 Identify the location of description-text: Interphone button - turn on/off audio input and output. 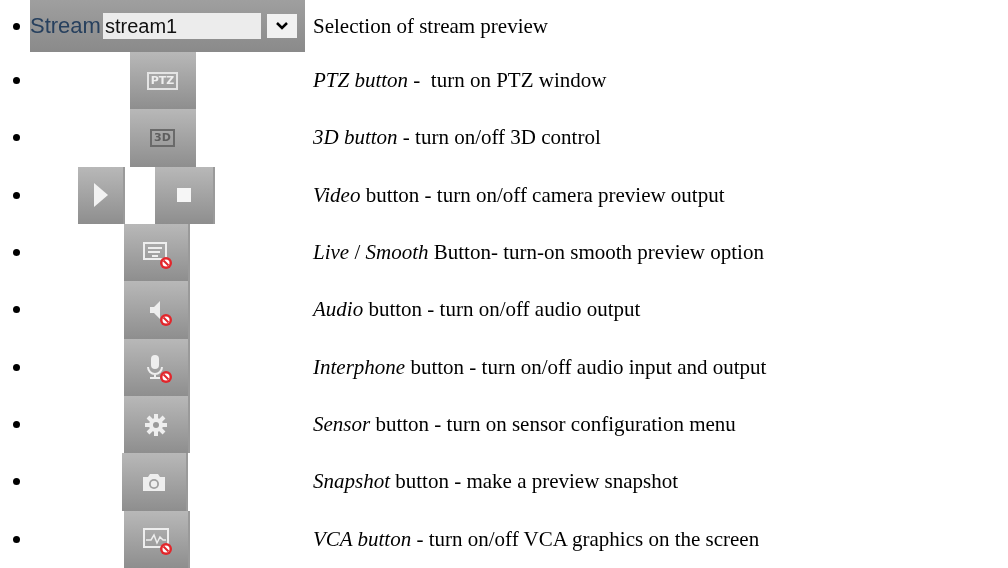
(540, 367).